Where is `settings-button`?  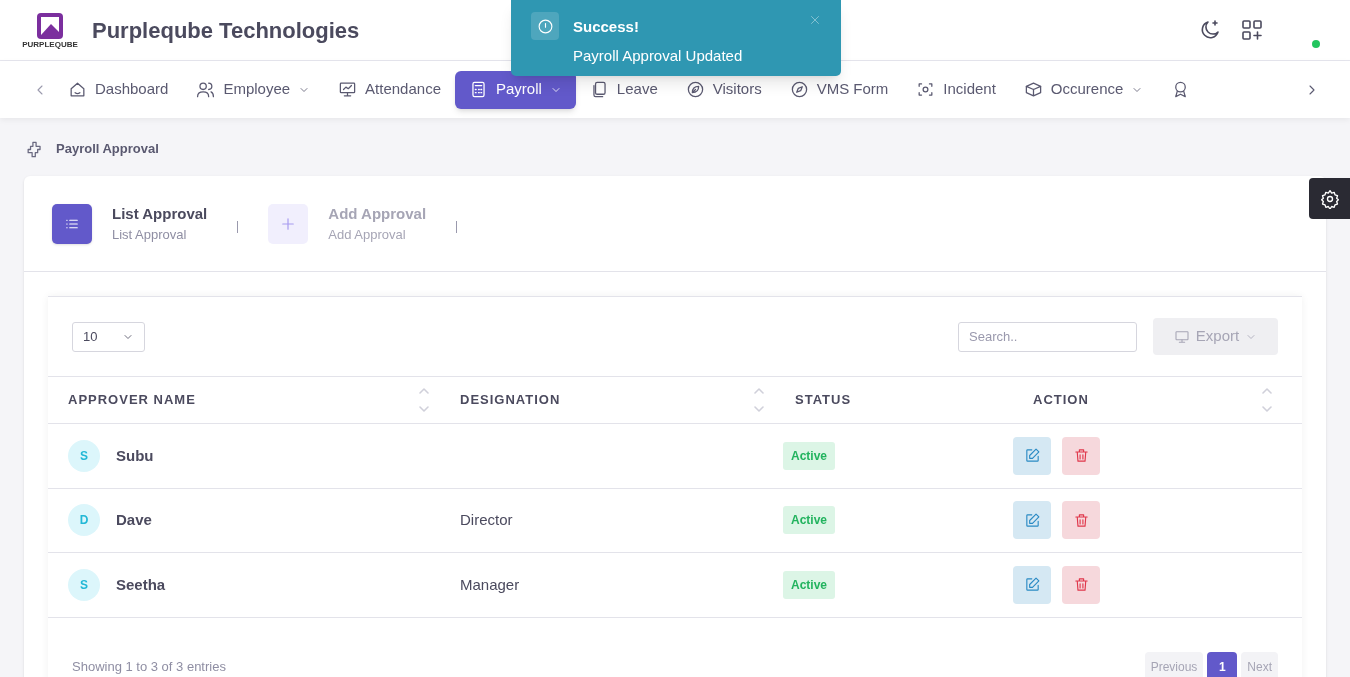
settings-button is located at coordinates (1329, 198).